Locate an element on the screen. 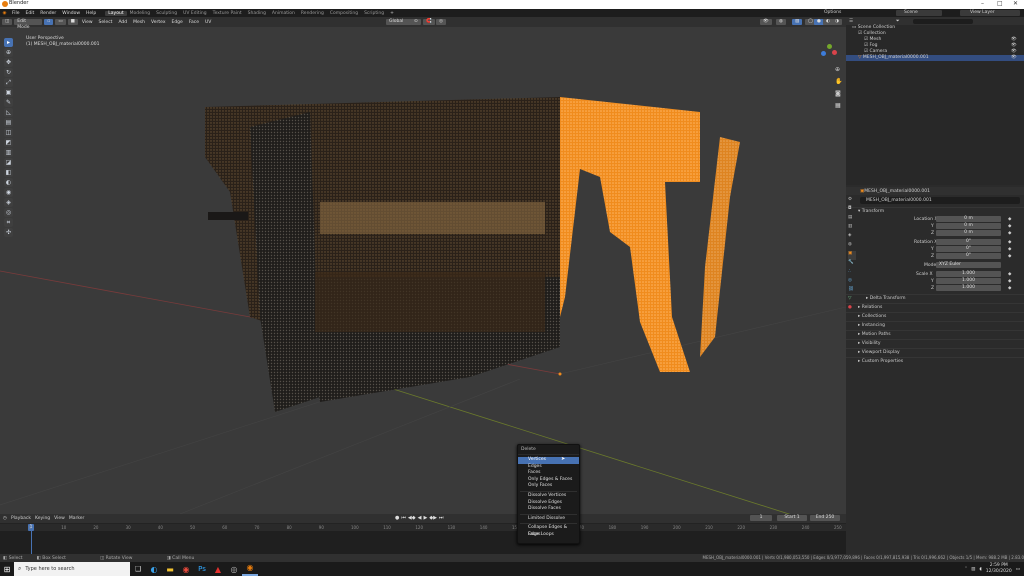 This screenshot has width=1024, height=576. tab-rendering: Rendering is located at coordinates (312, 13).